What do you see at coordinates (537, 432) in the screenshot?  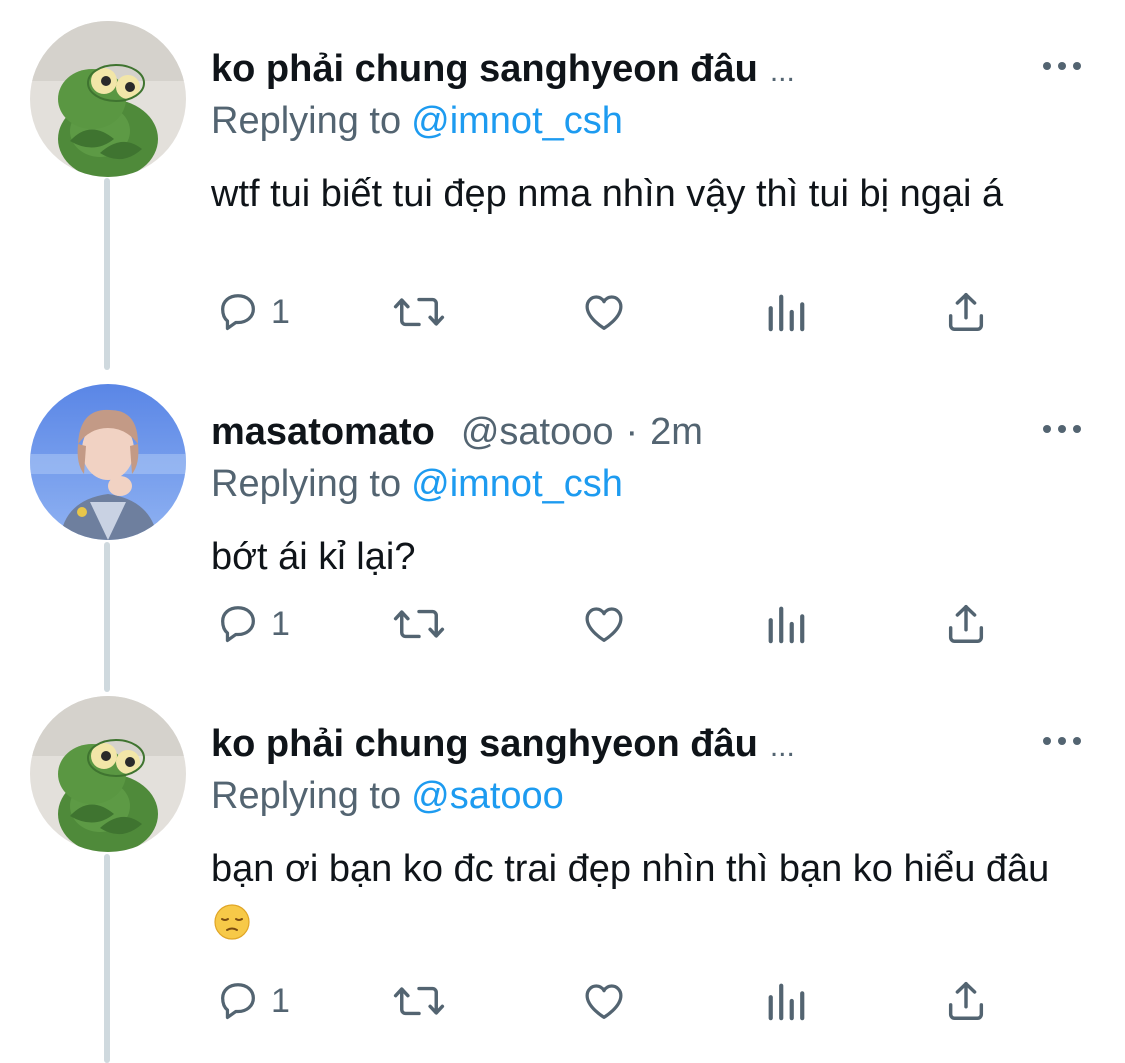 I see `user-handle: @satooo` at bounding box center [537, 432].